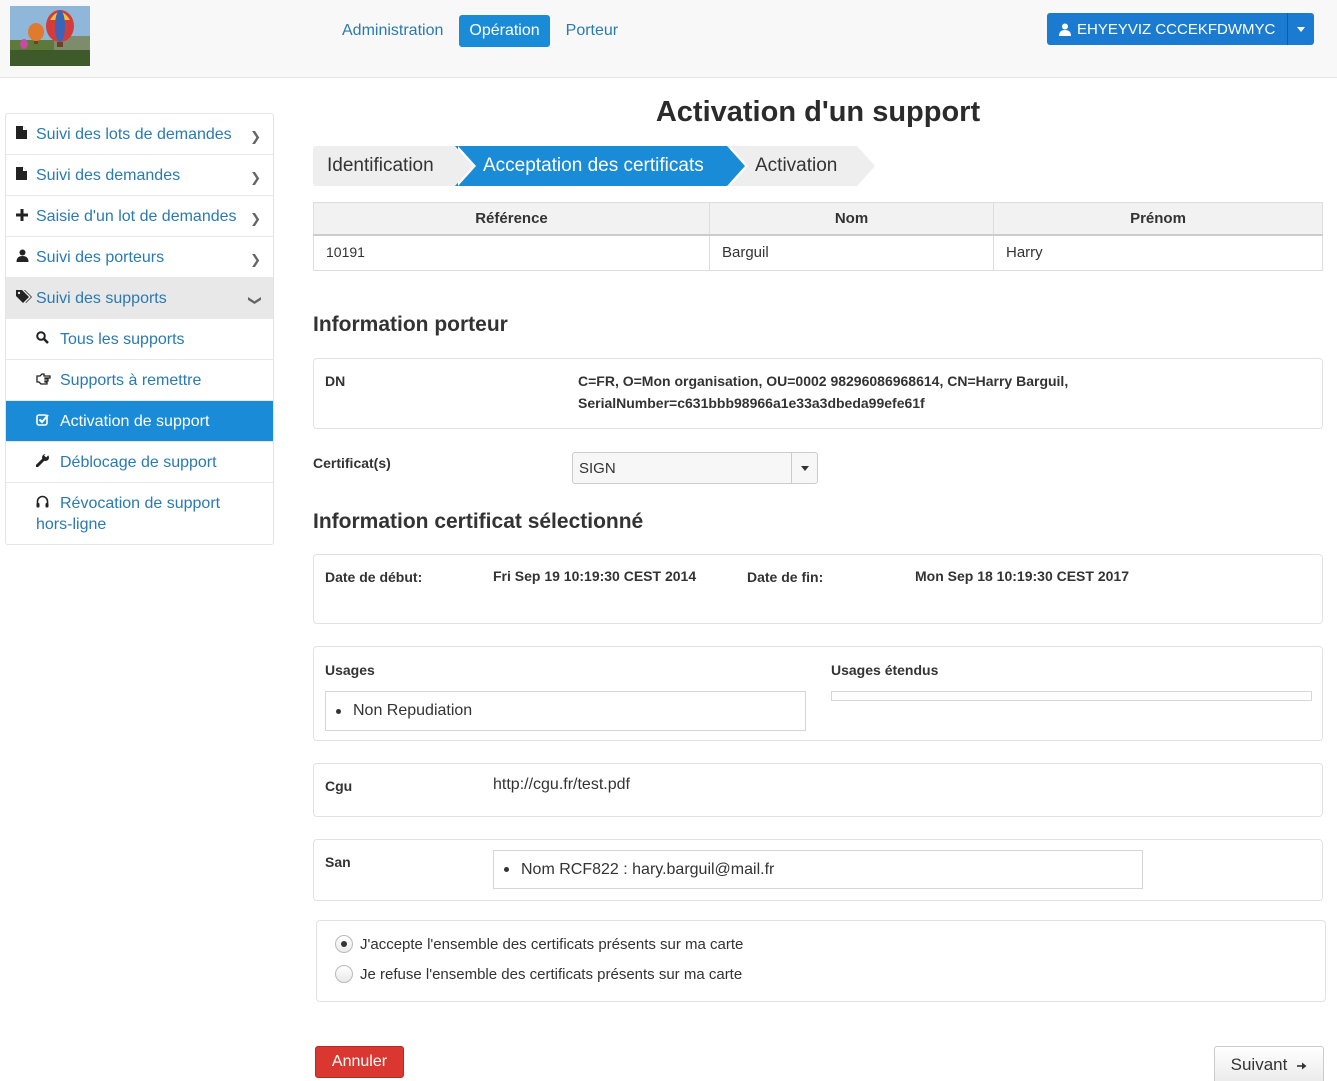  Describe the element at coordinates (344, 974) in the screenshot. I see `refuse-radio` at that location.